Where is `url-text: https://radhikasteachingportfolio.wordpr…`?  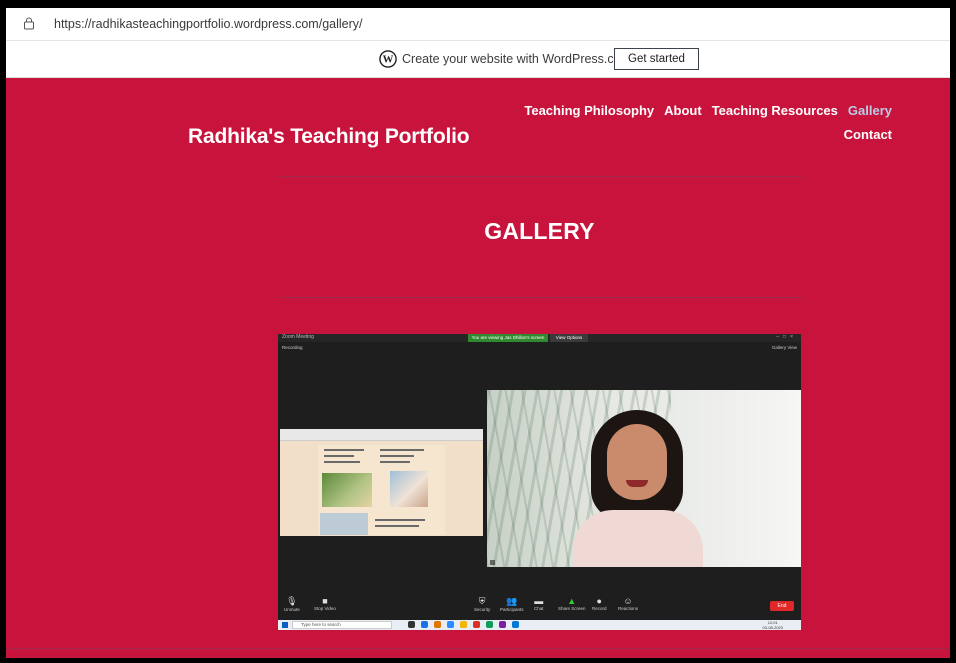 url-text: https://radhikasteachingportfolio.wordpr… is located at coordinates (208, 24).